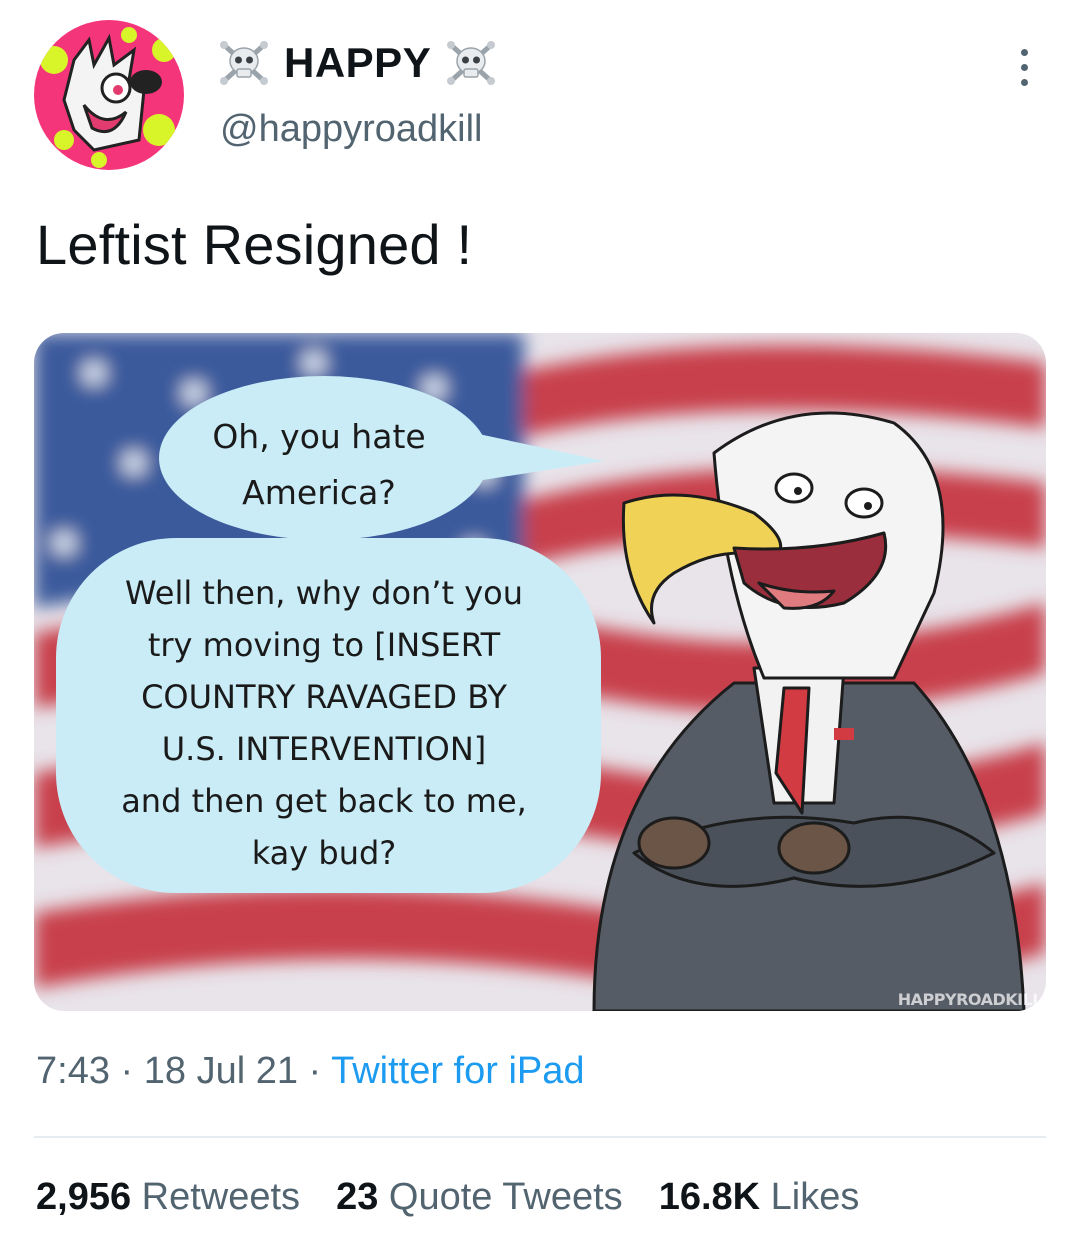  Describe the element at coordinates (324, 593) in the screenshot. I see `bubble-2-line: Well then, why don’t you` at that location.